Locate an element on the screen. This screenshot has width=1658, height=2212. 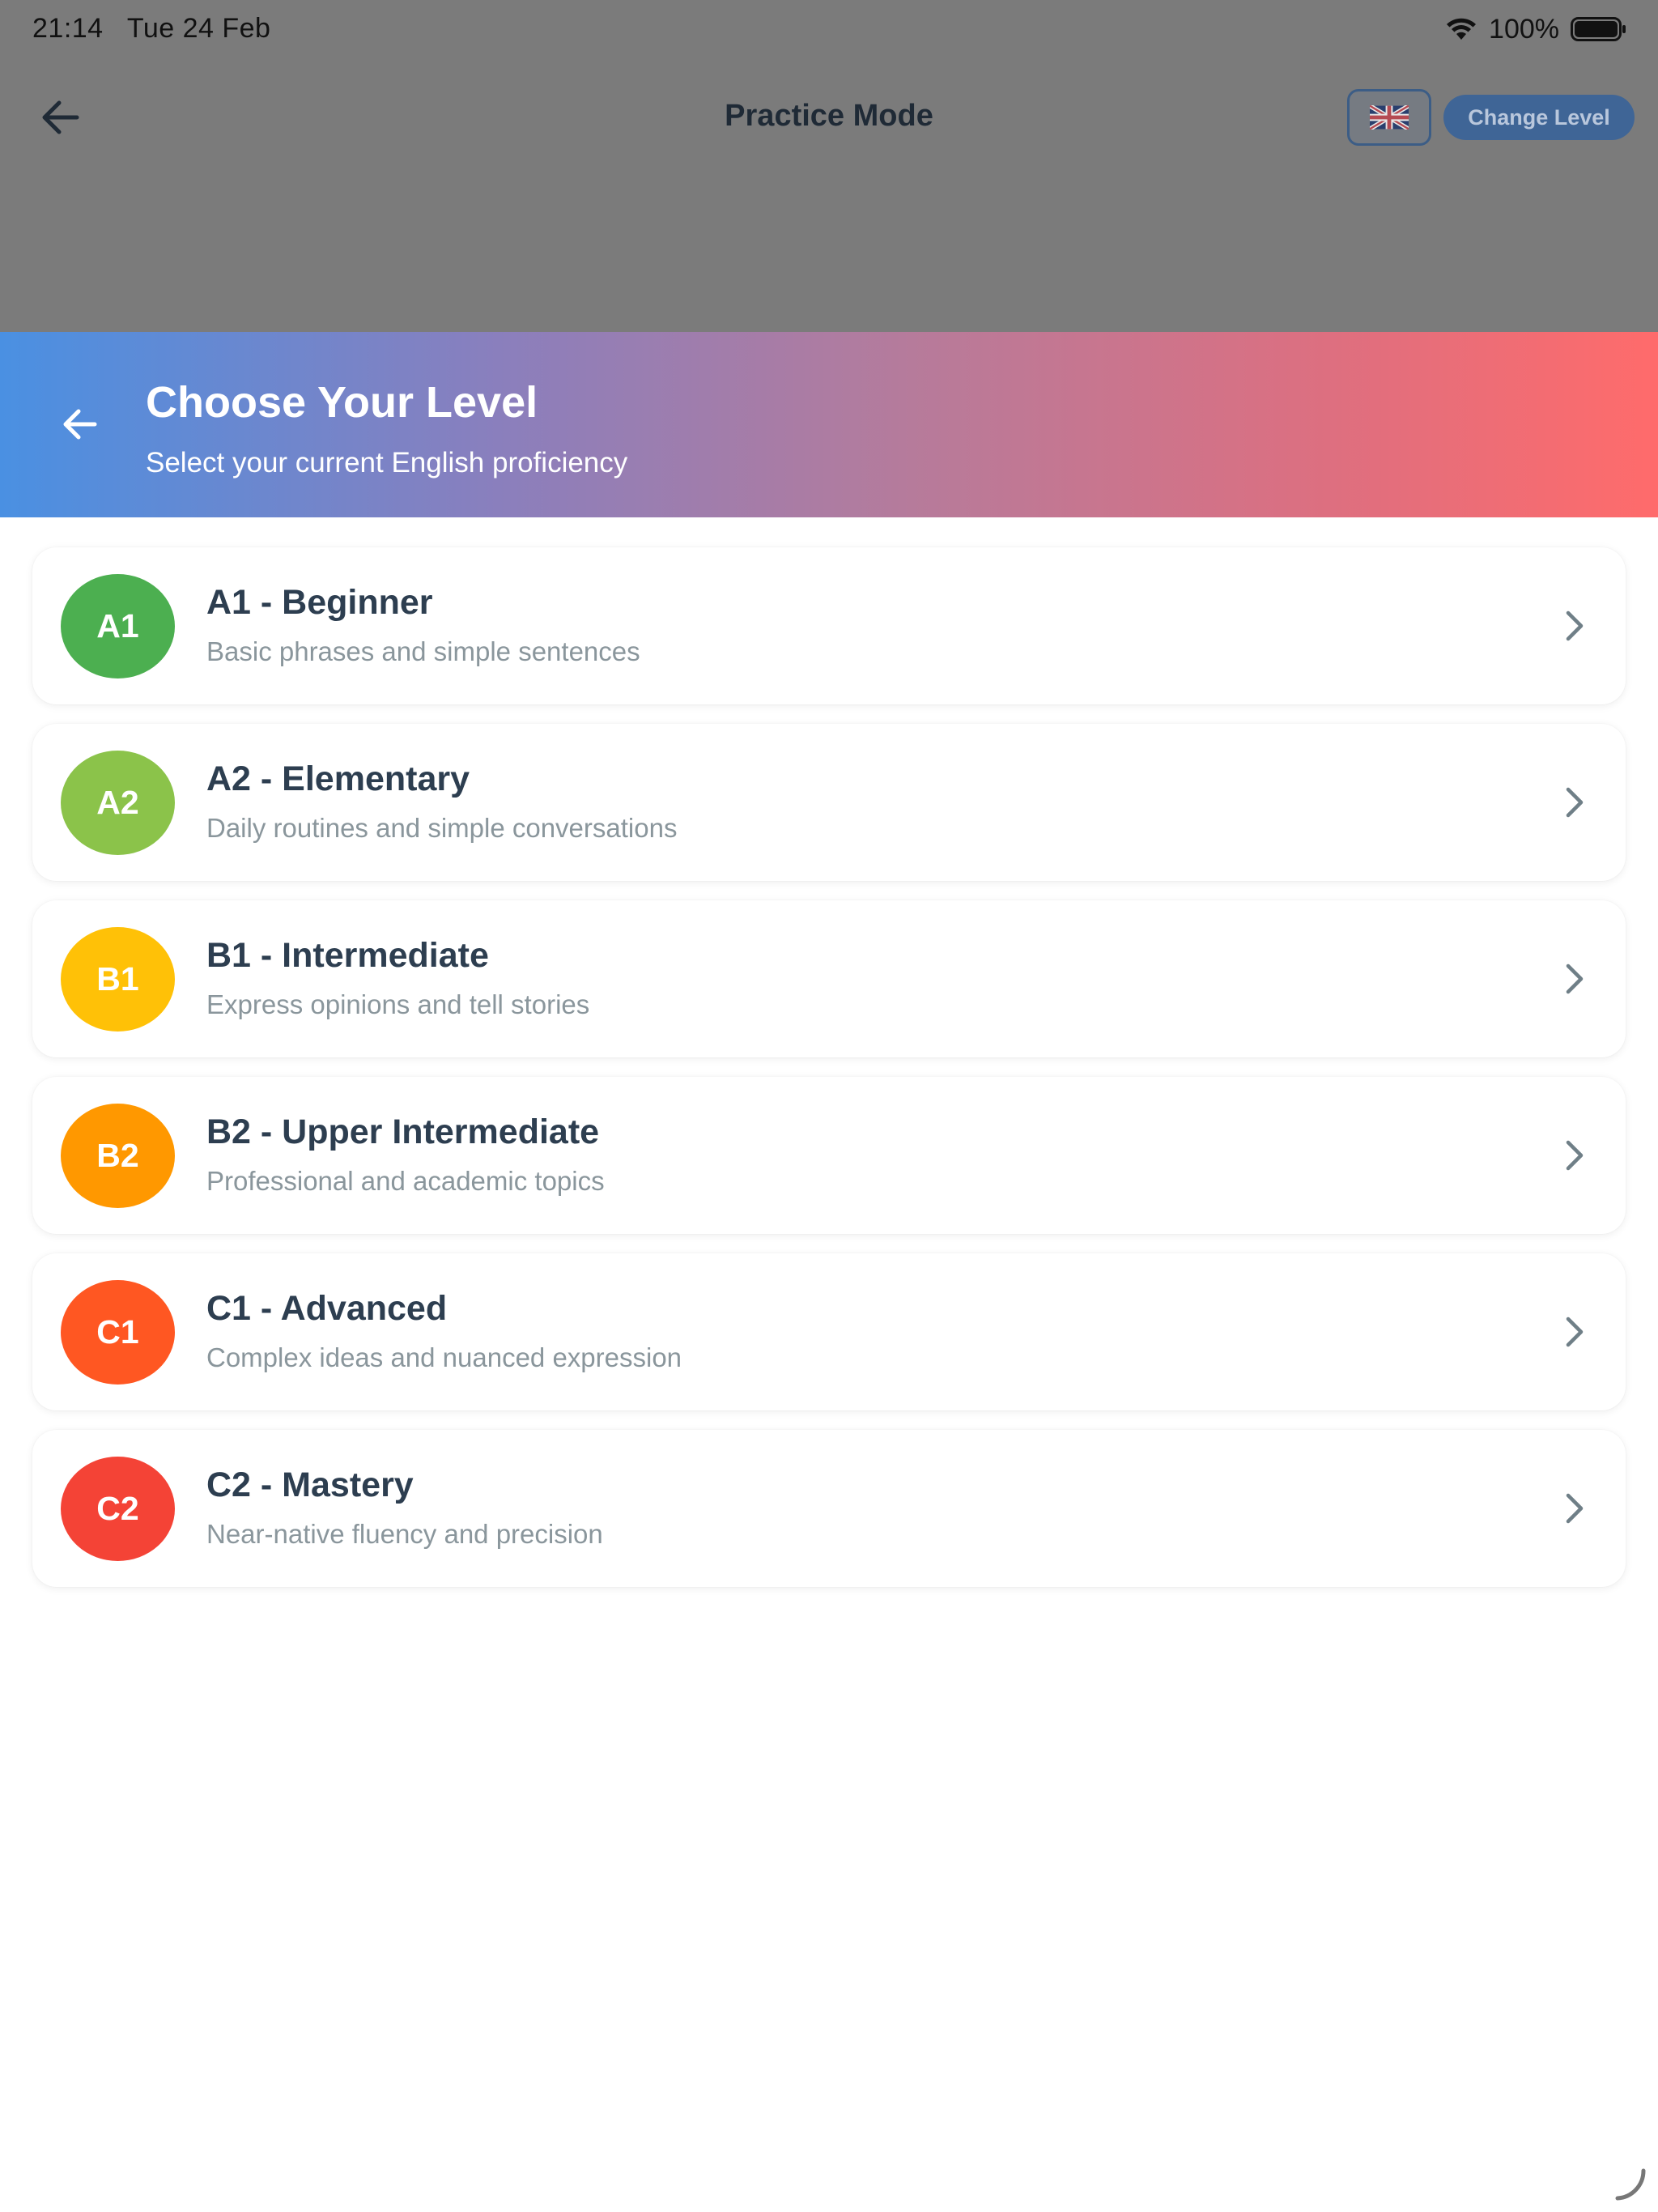
arrow-left-icon is located at coordinates (80, 425).